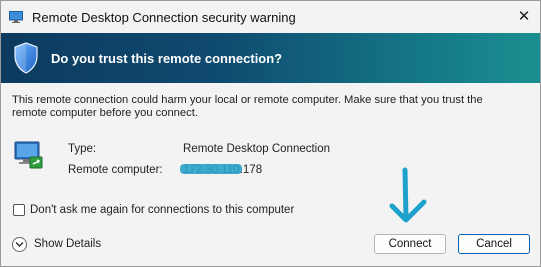 The width and height of the screenshot is (541, 267). What do you see at coordinates (26, 58) in the screenshot?
I see `shield-icon` at bounding box center [26, 58].